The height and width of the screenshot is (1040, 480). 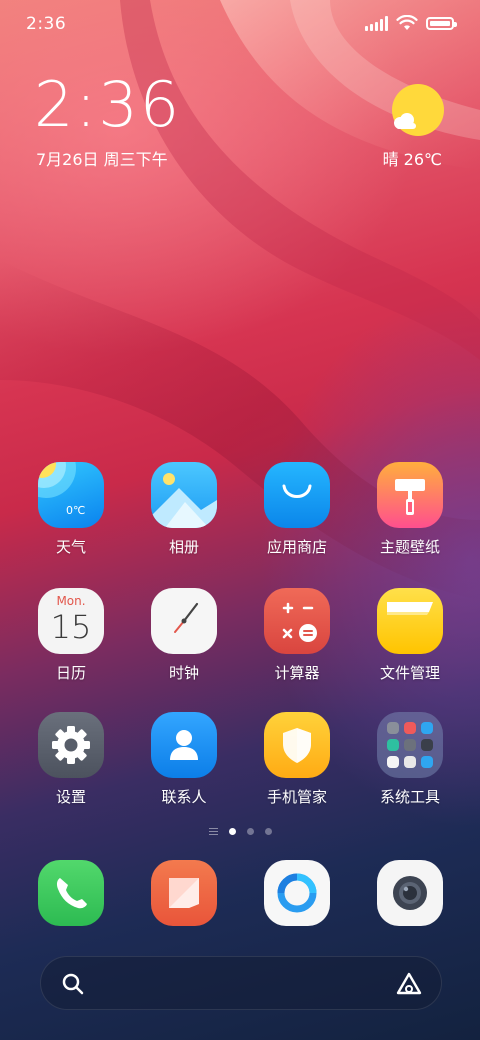 I want to click on app-themes: 主题壁纸, so click(x=410, y=509).